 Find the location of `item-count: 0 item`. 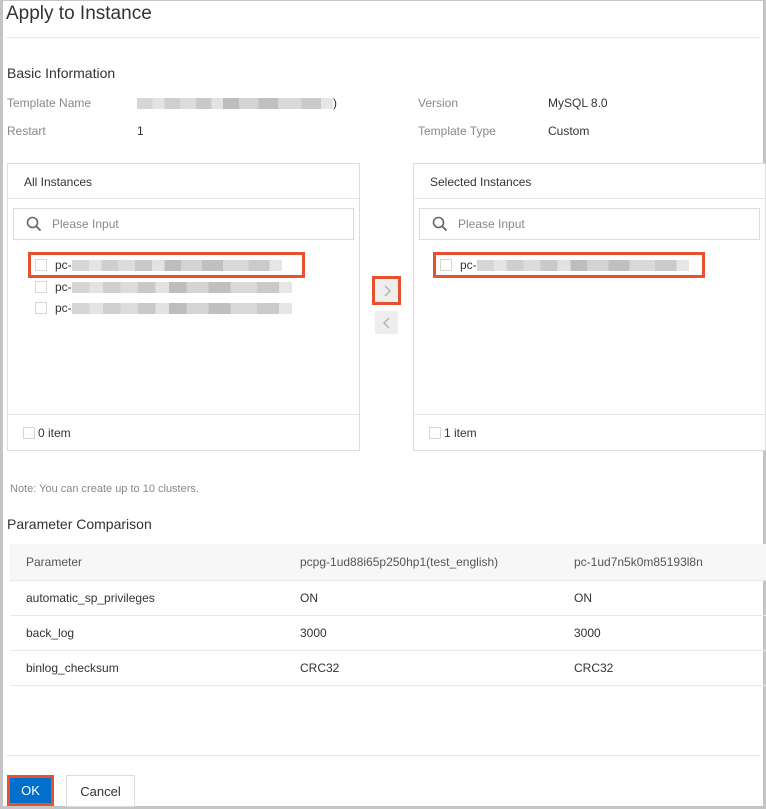

item-count: 0 item is located at coordinates (54, 432).